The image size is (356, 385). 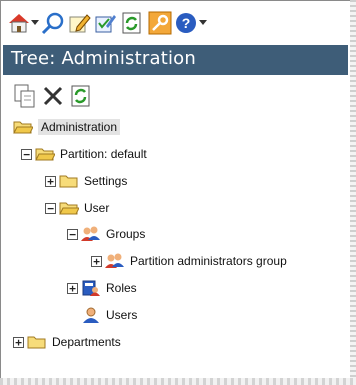 I want to click on tree-node-label: Settings, so click(x=106, y=181).